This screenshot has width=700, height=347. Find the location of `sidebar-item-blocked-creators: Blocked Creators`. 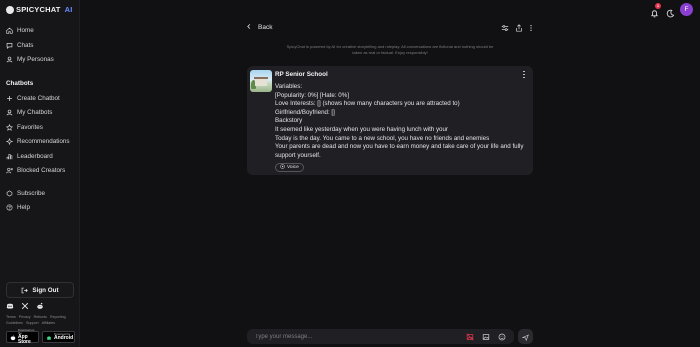

sidebar-item-blocked-creators: Blocked Creators is located at coordinates (35, 170).